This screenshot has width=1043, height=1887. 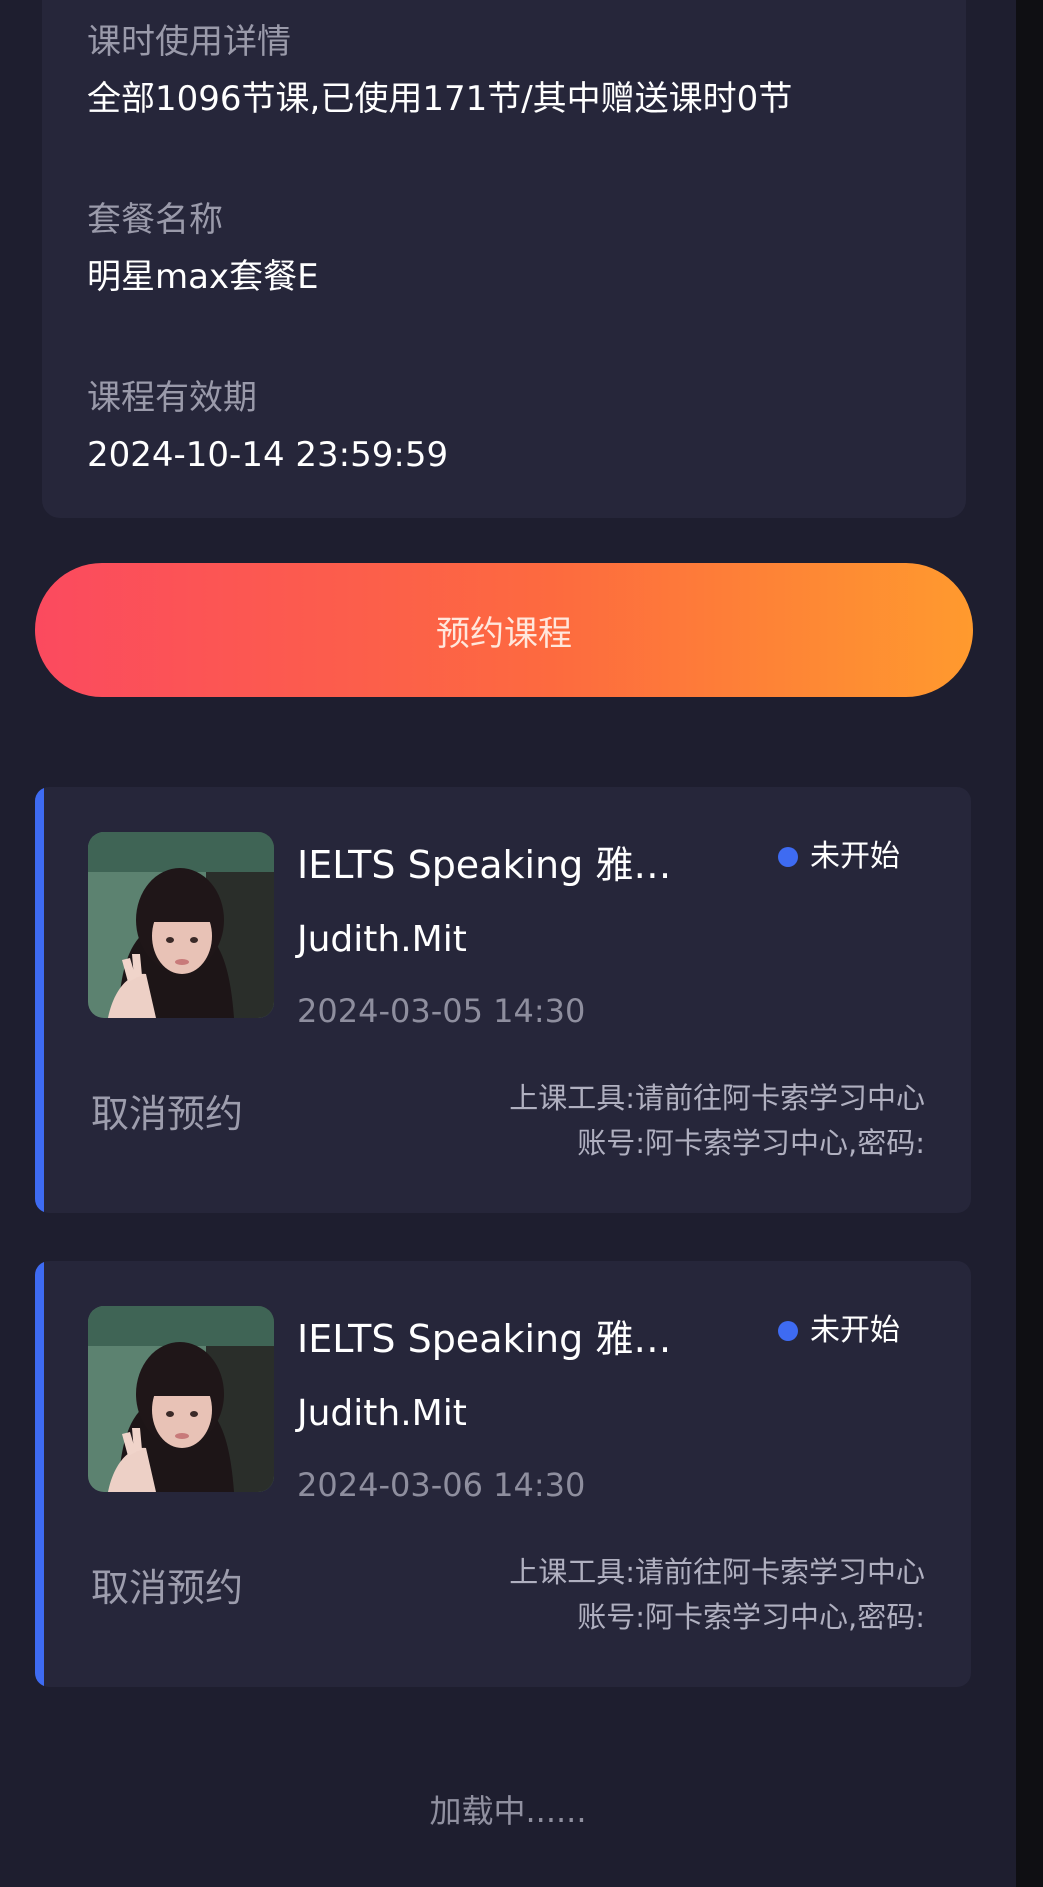 I want to click on lesson-time: 2024-03-05 14:30, so click(x=441, y=1011).